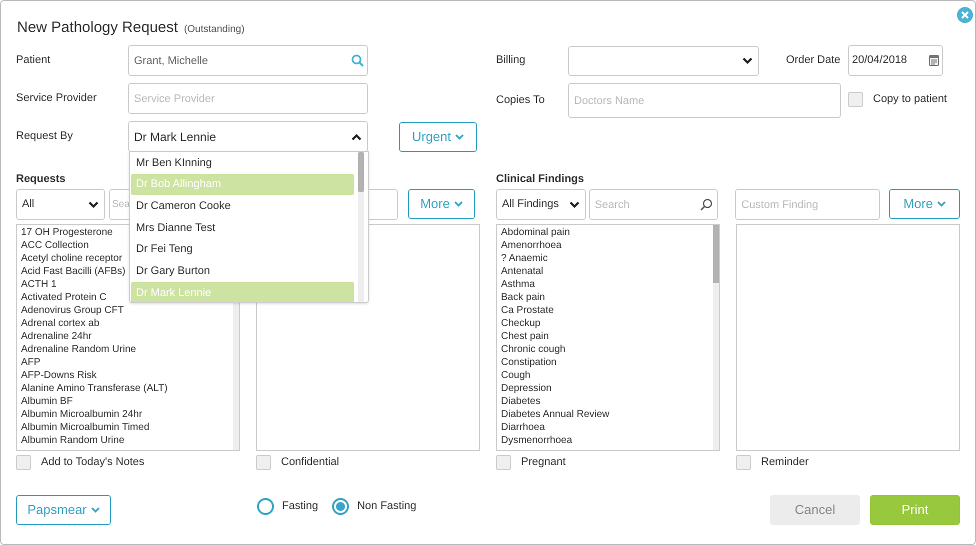 Image resolution: width=976 pixels, height=545 pixels. What do you see at coordinates (127, 310) in the screenshot?
I see `list-item: Adenovirus Group CFT` at bounding box center [127, 310].